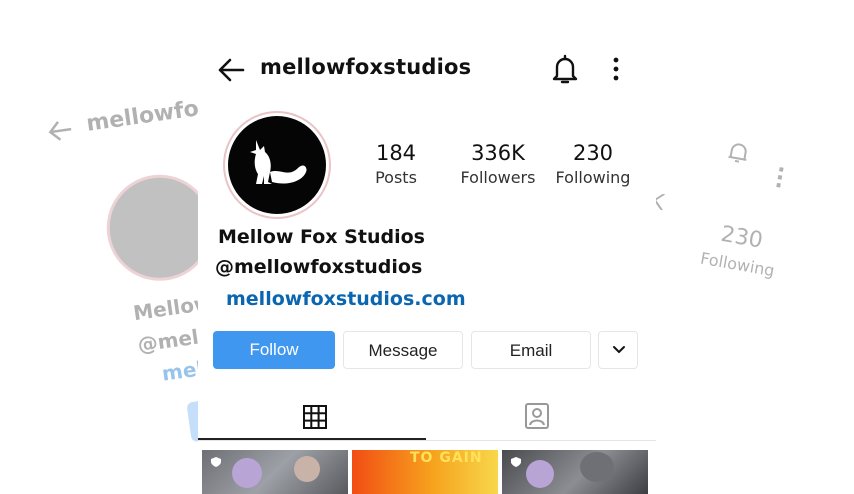  Describe the element at coordinates (737, 153) in the screenshot. I see `ghost-bell-icon` at that location.